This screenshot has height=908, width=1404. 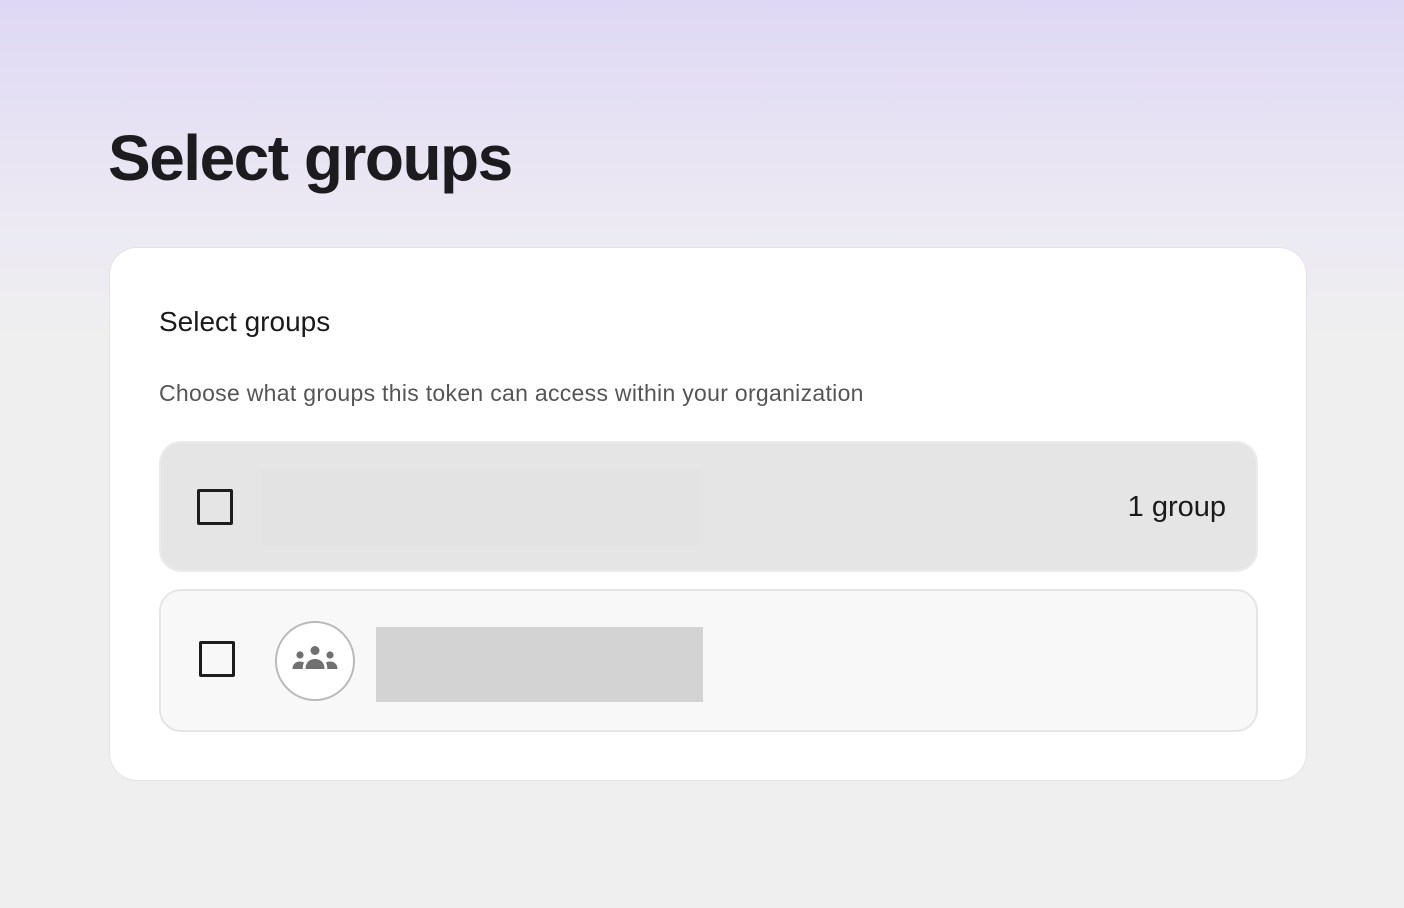 I want to click on select-all-checkbox, so click(x=215, y=507).